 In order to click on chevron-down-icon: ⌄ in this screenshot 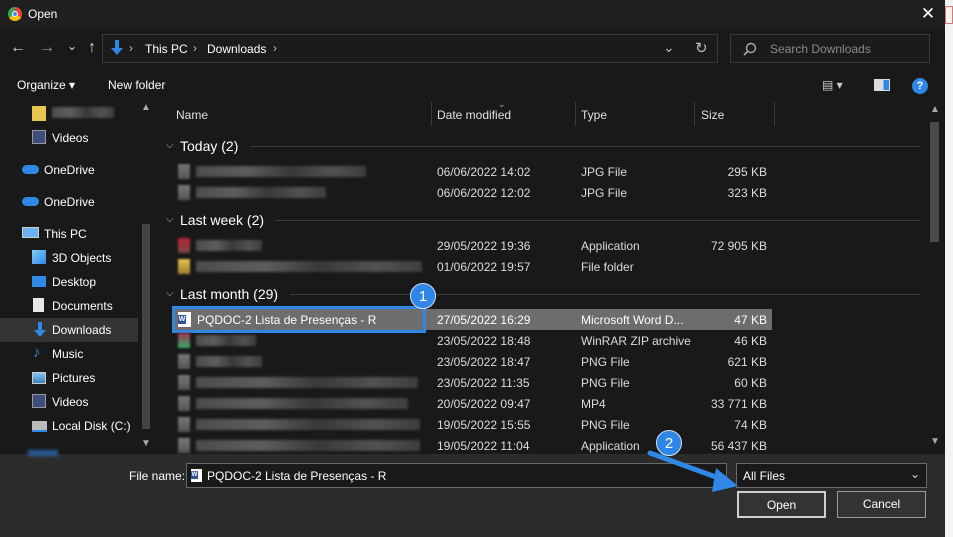, I will do `click(914, 474)`.